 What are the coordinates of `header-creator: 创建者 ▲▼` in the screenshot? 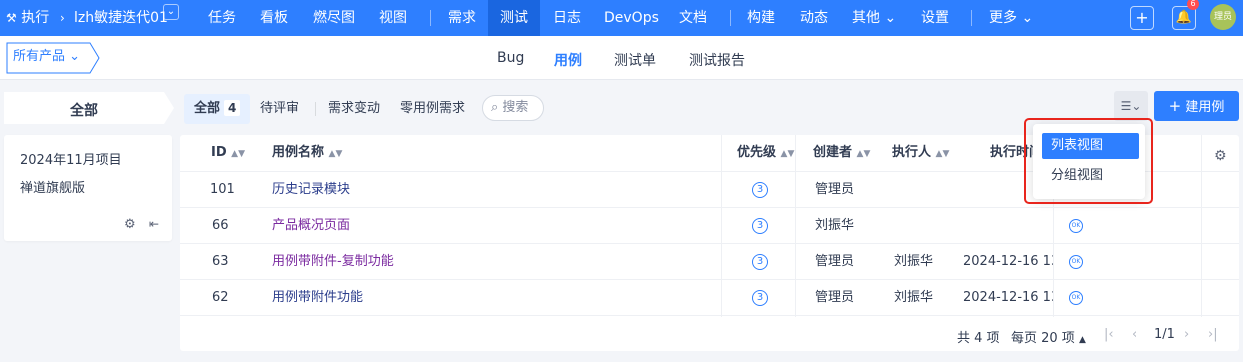 It's located at (841, 153).